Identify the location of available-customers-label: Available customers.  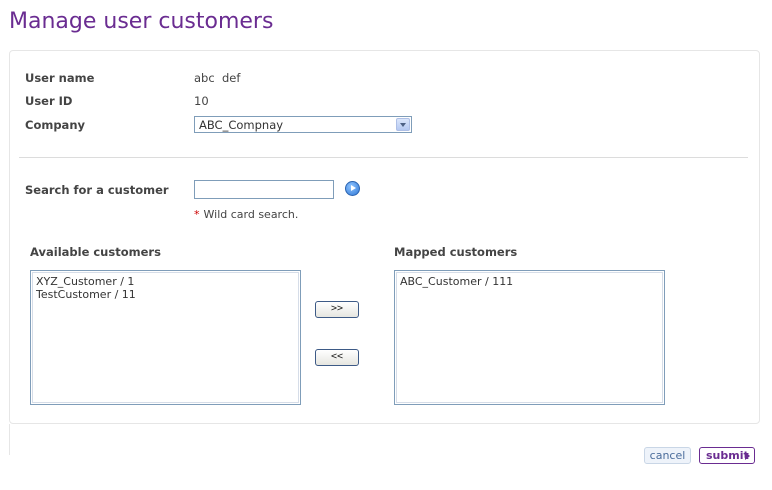
(95, 252).